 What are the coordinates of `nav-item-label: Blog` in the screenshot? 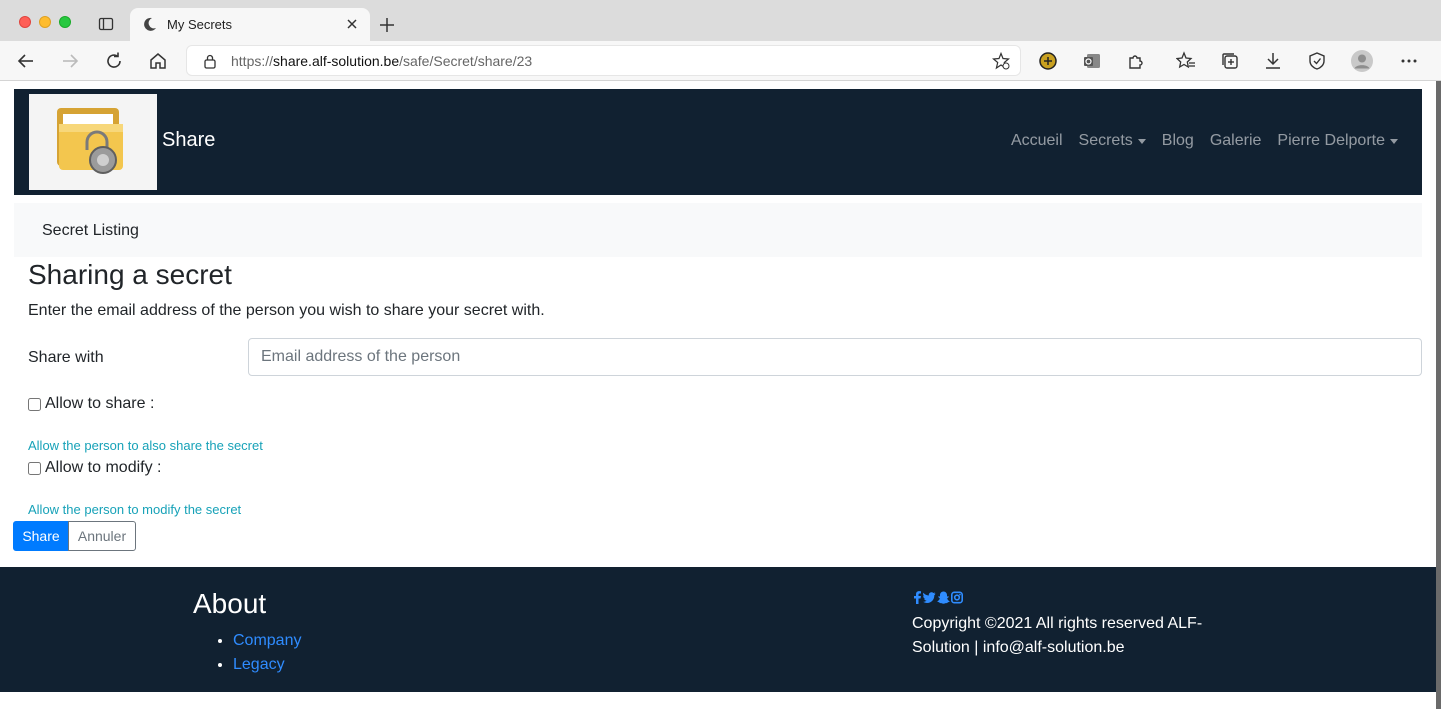 It's located at (1177, 140).